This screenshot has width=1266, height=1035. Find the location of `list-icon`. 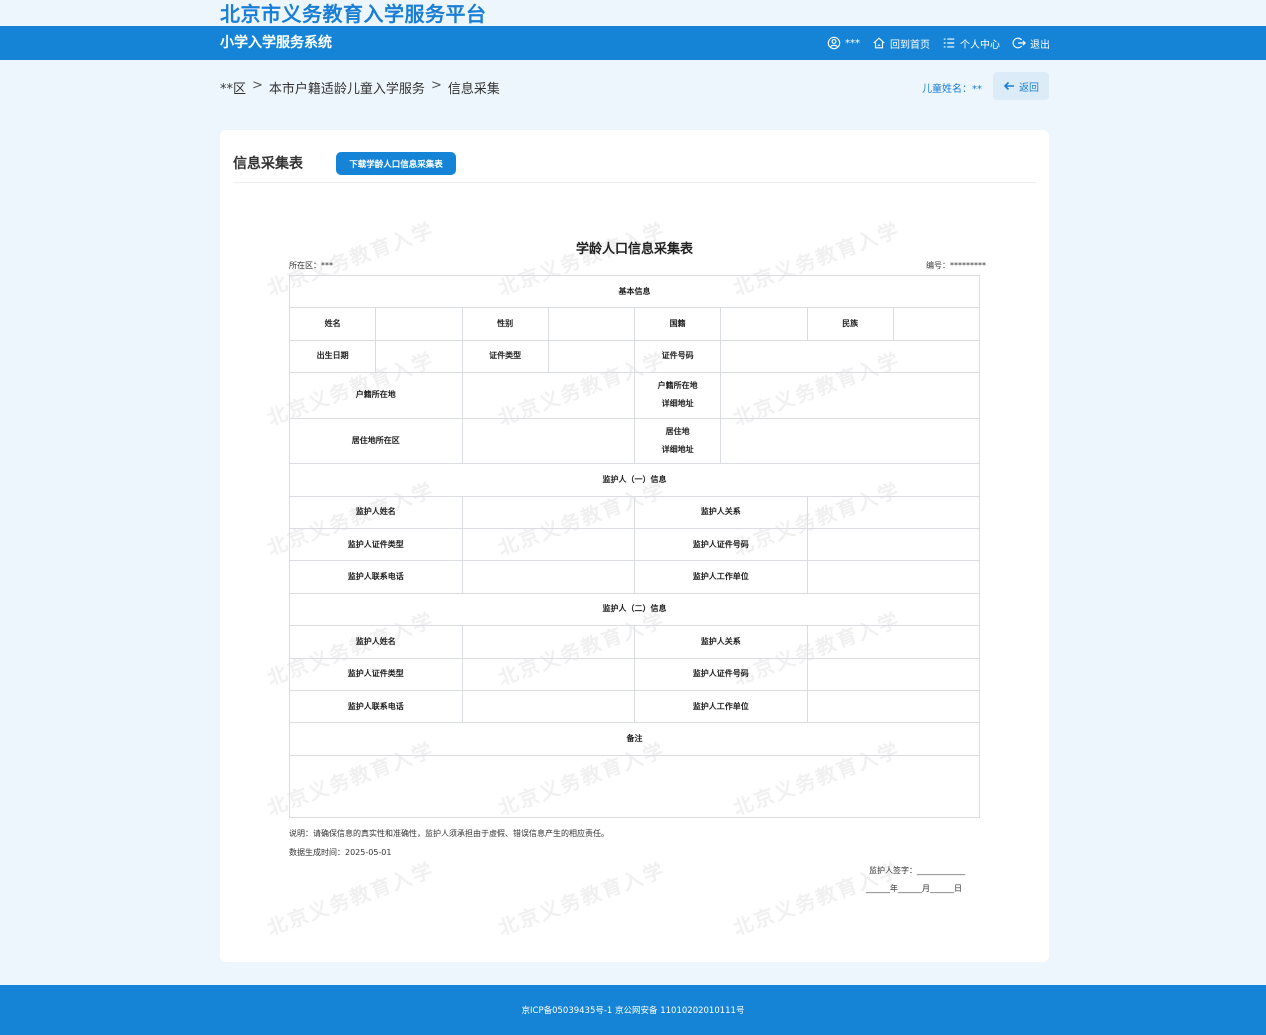

list-icon is located at coordinates (949, 43).